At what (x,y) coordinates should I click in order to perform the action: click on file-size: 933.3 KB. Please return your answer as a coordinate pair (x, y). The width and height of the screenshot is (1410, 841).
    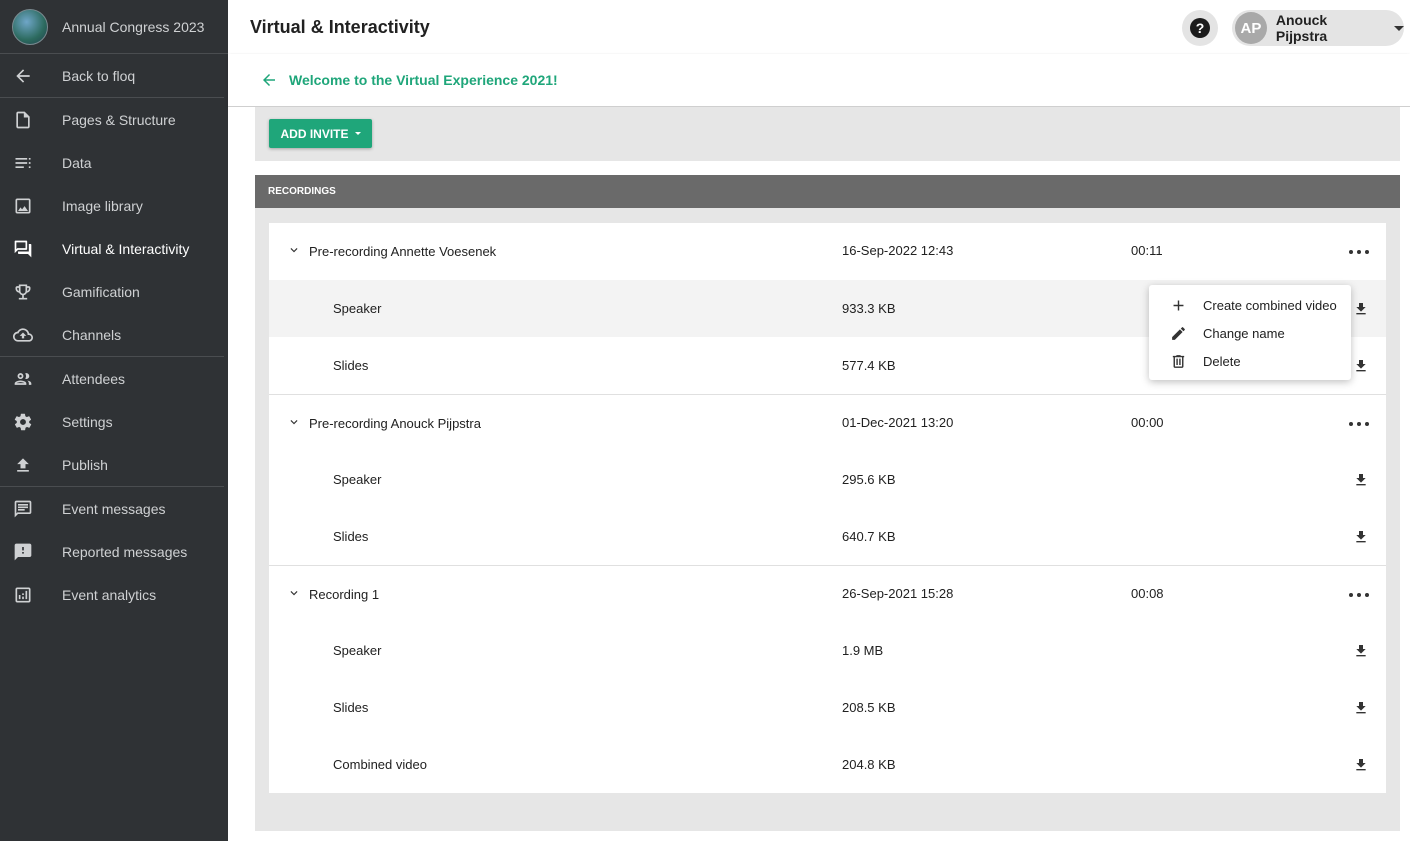
    Looking at the image, I should click on (869, 308).